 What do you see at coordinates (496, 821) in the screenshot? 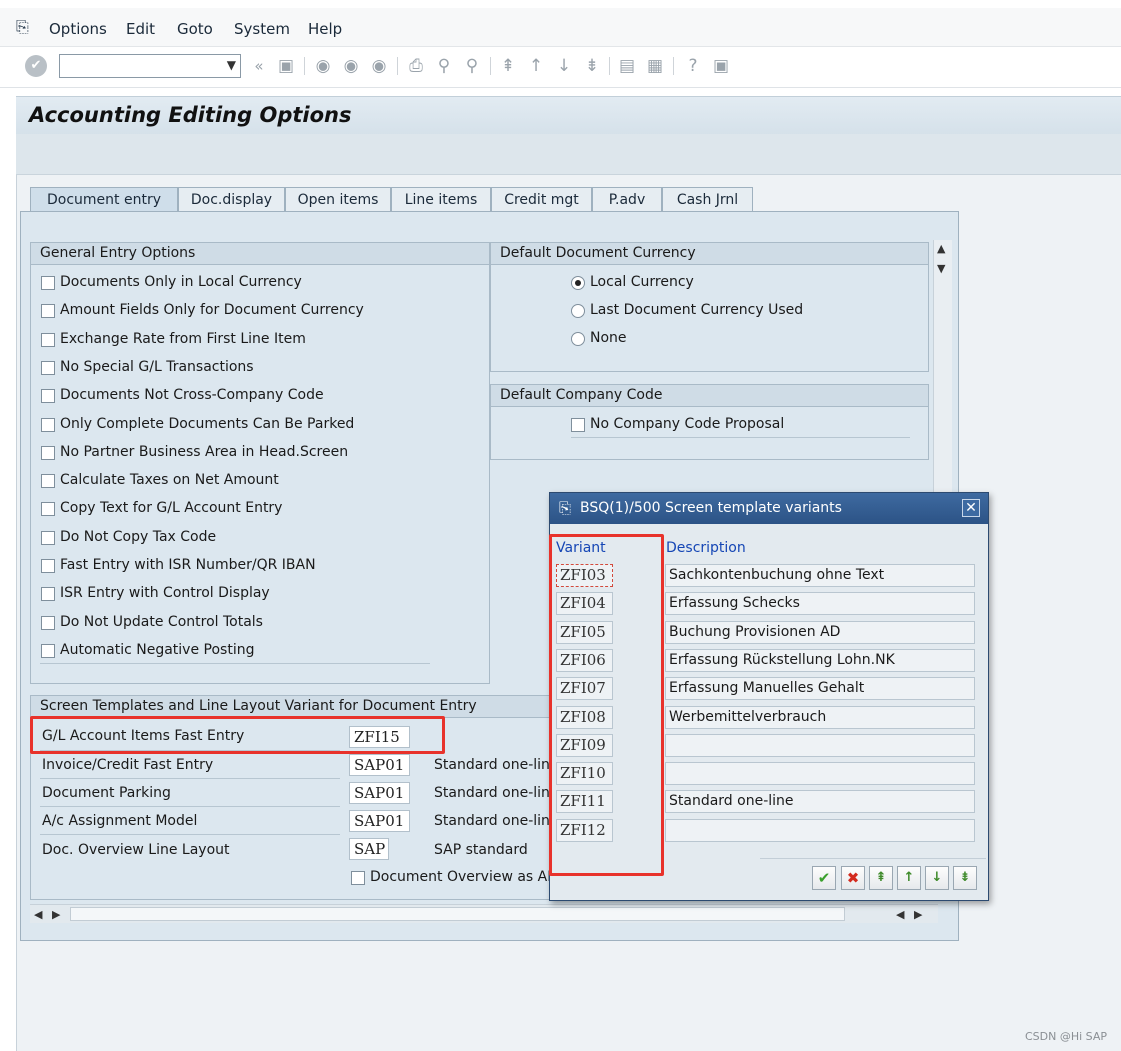
I see `ac-assignment-model-desc: Standard one-line` at bounding box center [496, 821].